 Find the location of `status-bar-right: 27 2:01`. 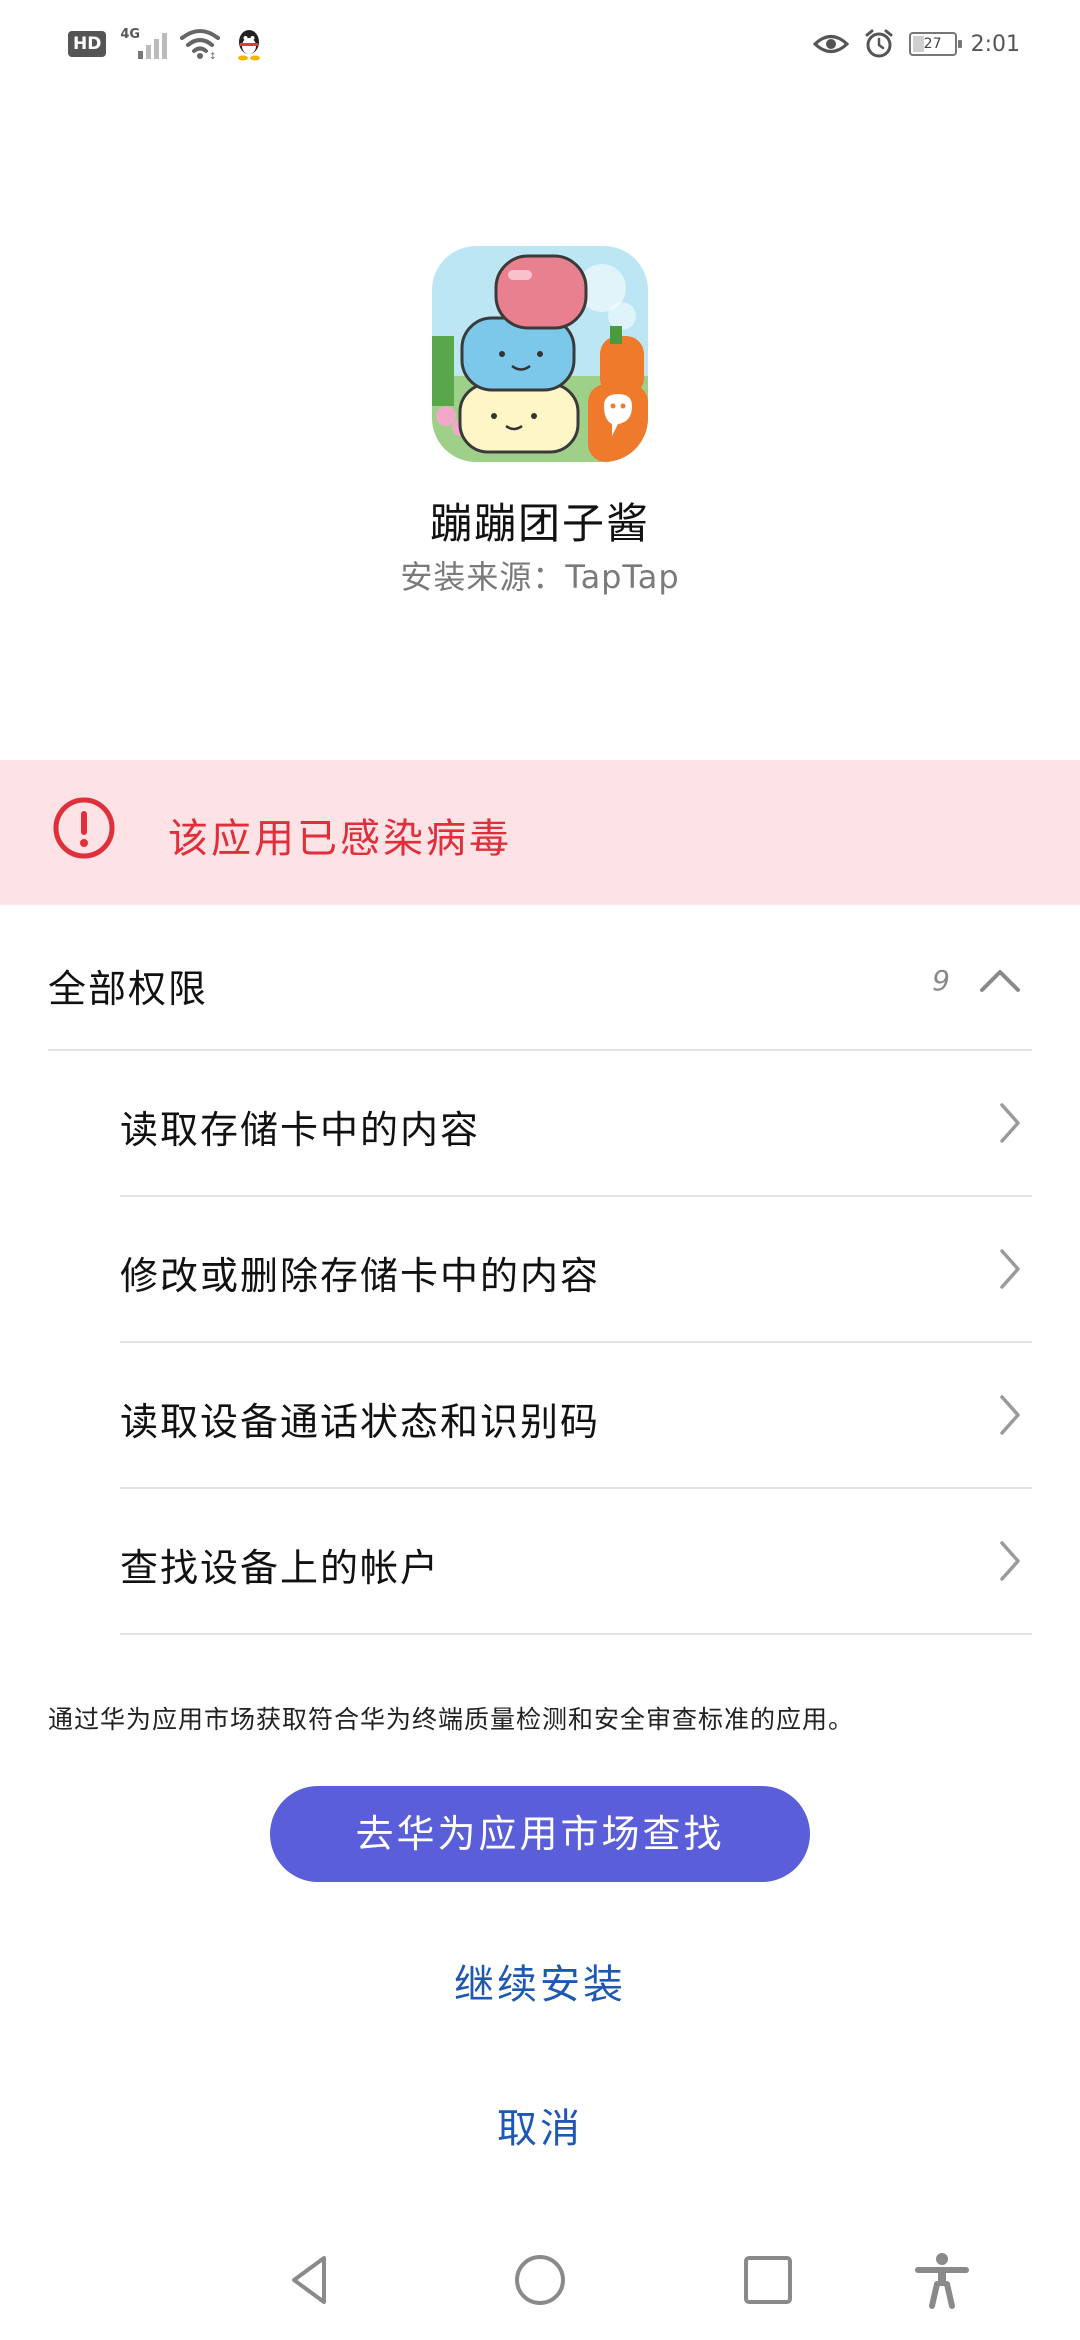

status-bar-right: 27 2:01 is located at coordinates (916, 44).